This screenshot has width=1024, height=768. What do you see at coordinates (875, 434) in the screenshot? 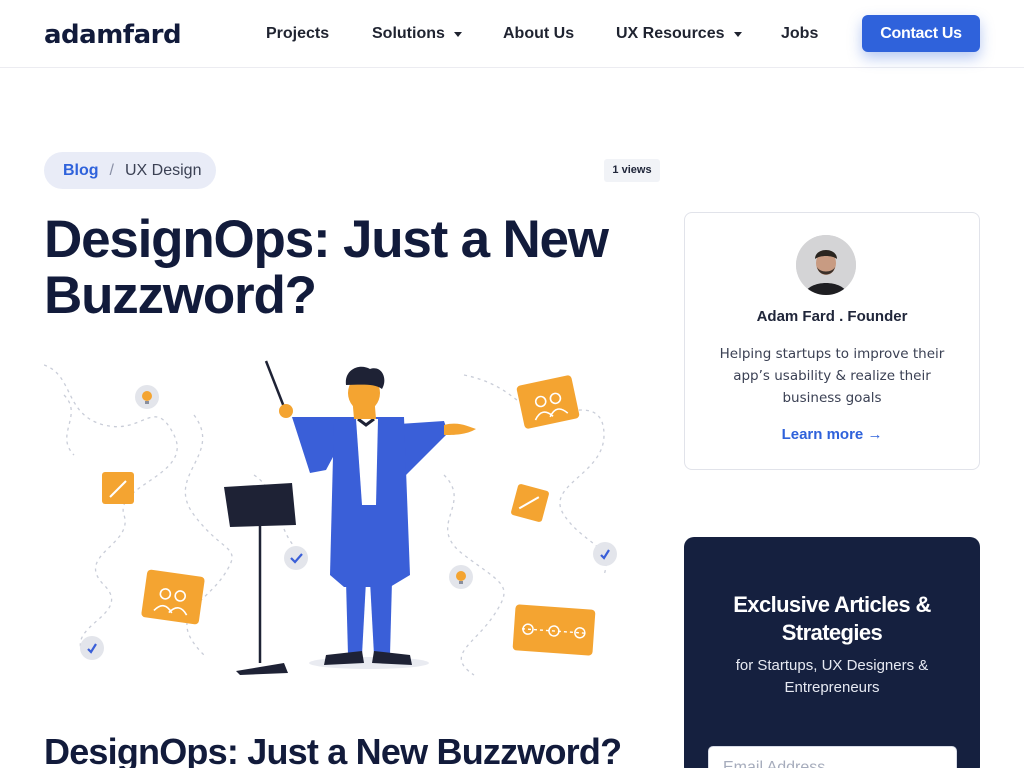
I see `arrow-right-icon: →` at bounding box center [875, 434].